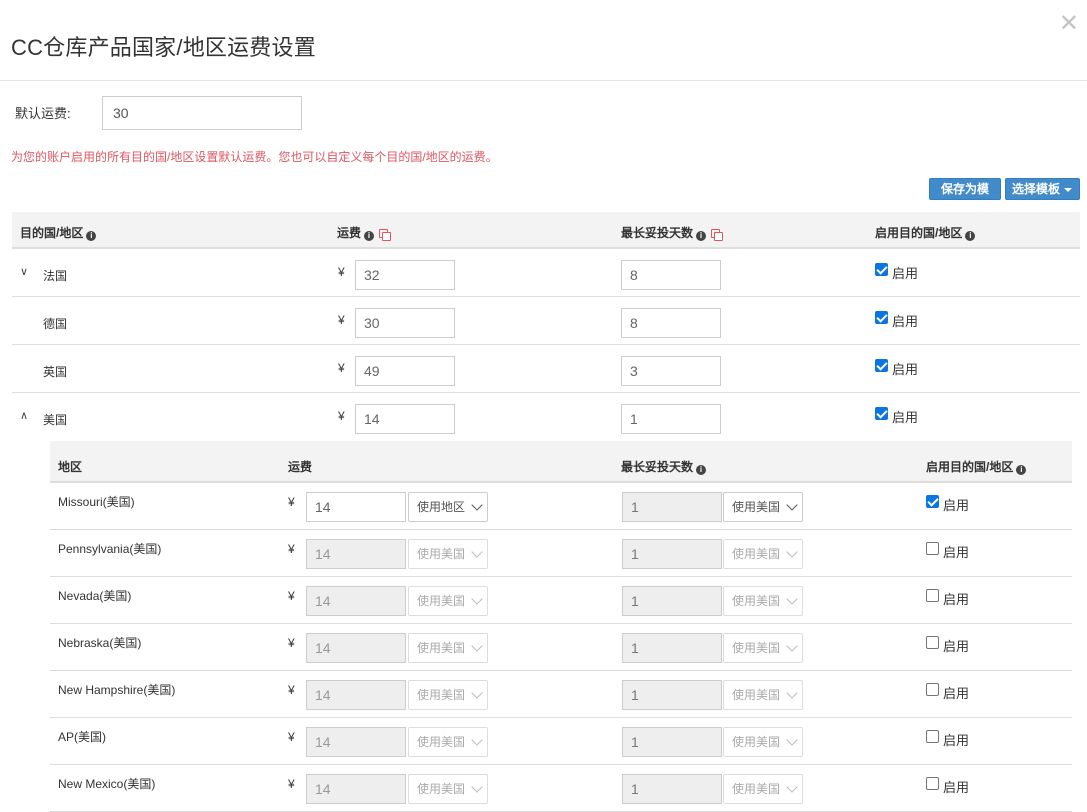 Image resolution: width=1087 pixels, height=812 pixels. What do you see at coordinates (657, 233) in the screenshot?
I see `header-max-days-label: 最长妥投天数` at bounding box center [657, 233].